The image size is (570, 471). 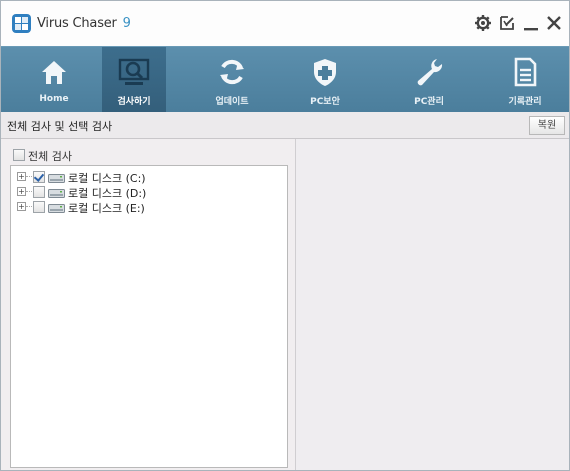 What do you see at coordinates (554, 23) in the screenshot?
I see `close-icon` at bounding box center [554, 23].